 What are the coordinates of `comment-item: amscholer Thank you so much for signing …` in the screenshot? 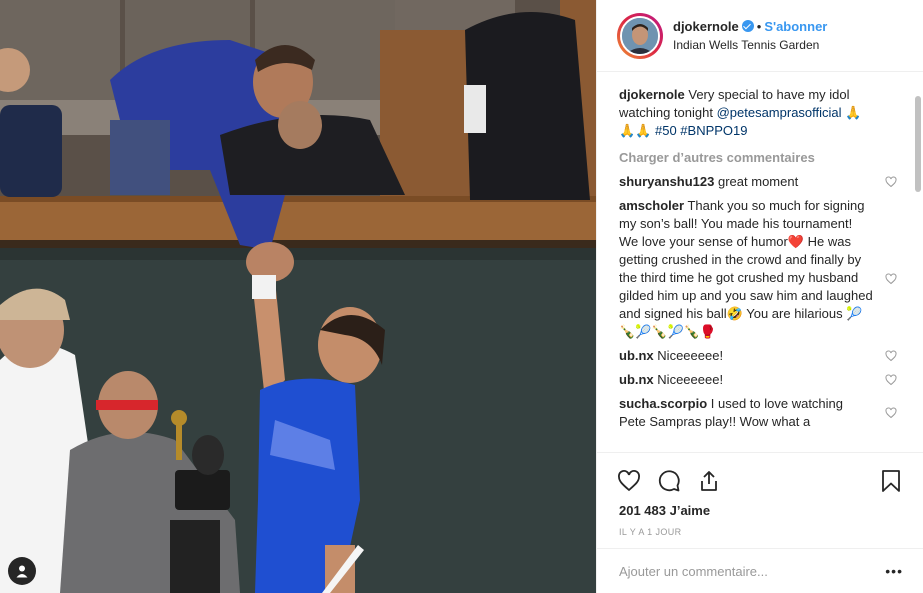 It's located at (760, 269).